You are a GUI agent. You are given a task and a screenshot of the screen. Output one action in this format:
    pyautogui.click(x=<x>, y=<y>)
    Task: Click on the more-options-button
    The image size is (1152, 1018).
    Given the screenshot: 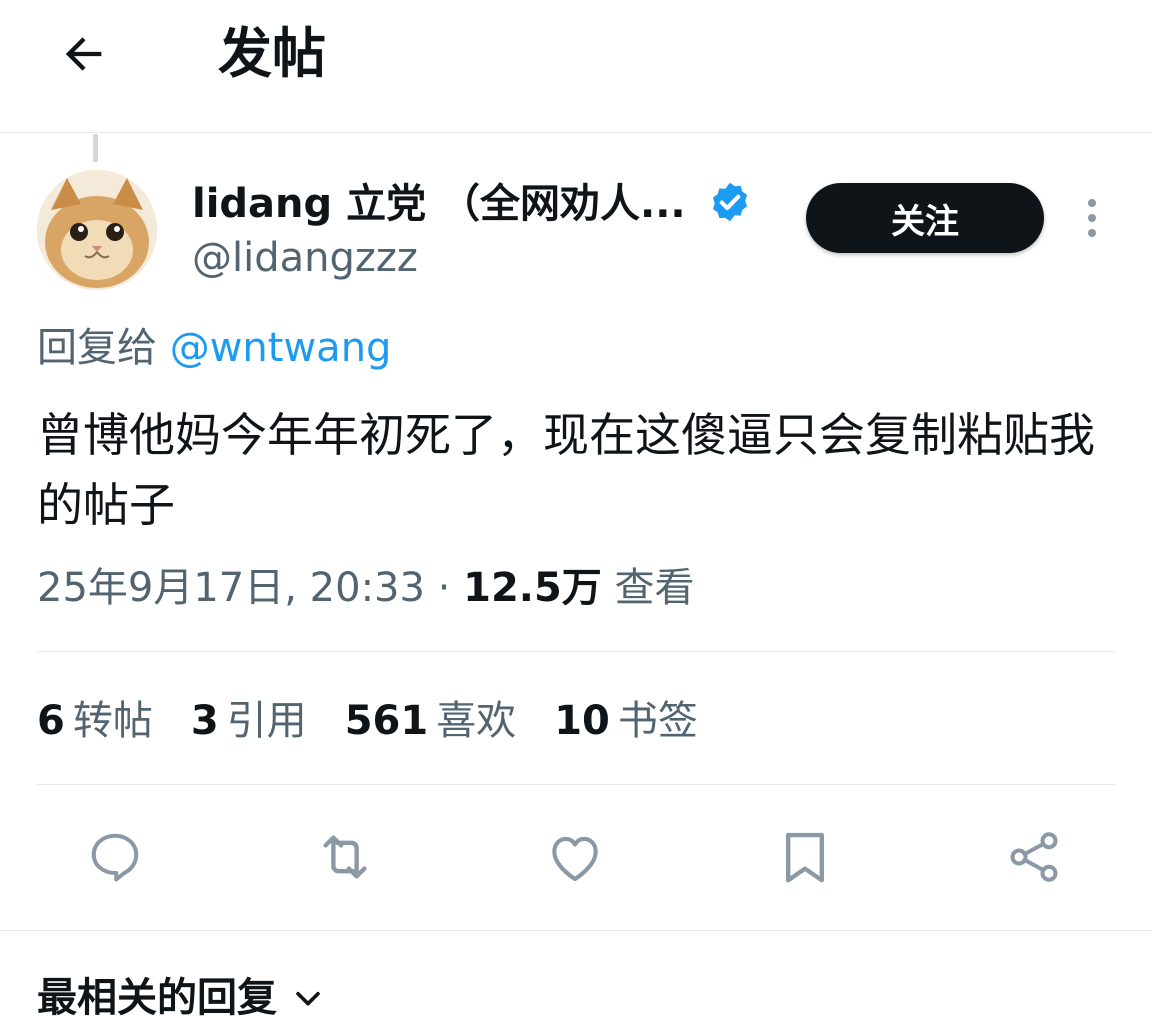 What is the action you would take?
    pyautogui.click(x=1092, y=218)
    